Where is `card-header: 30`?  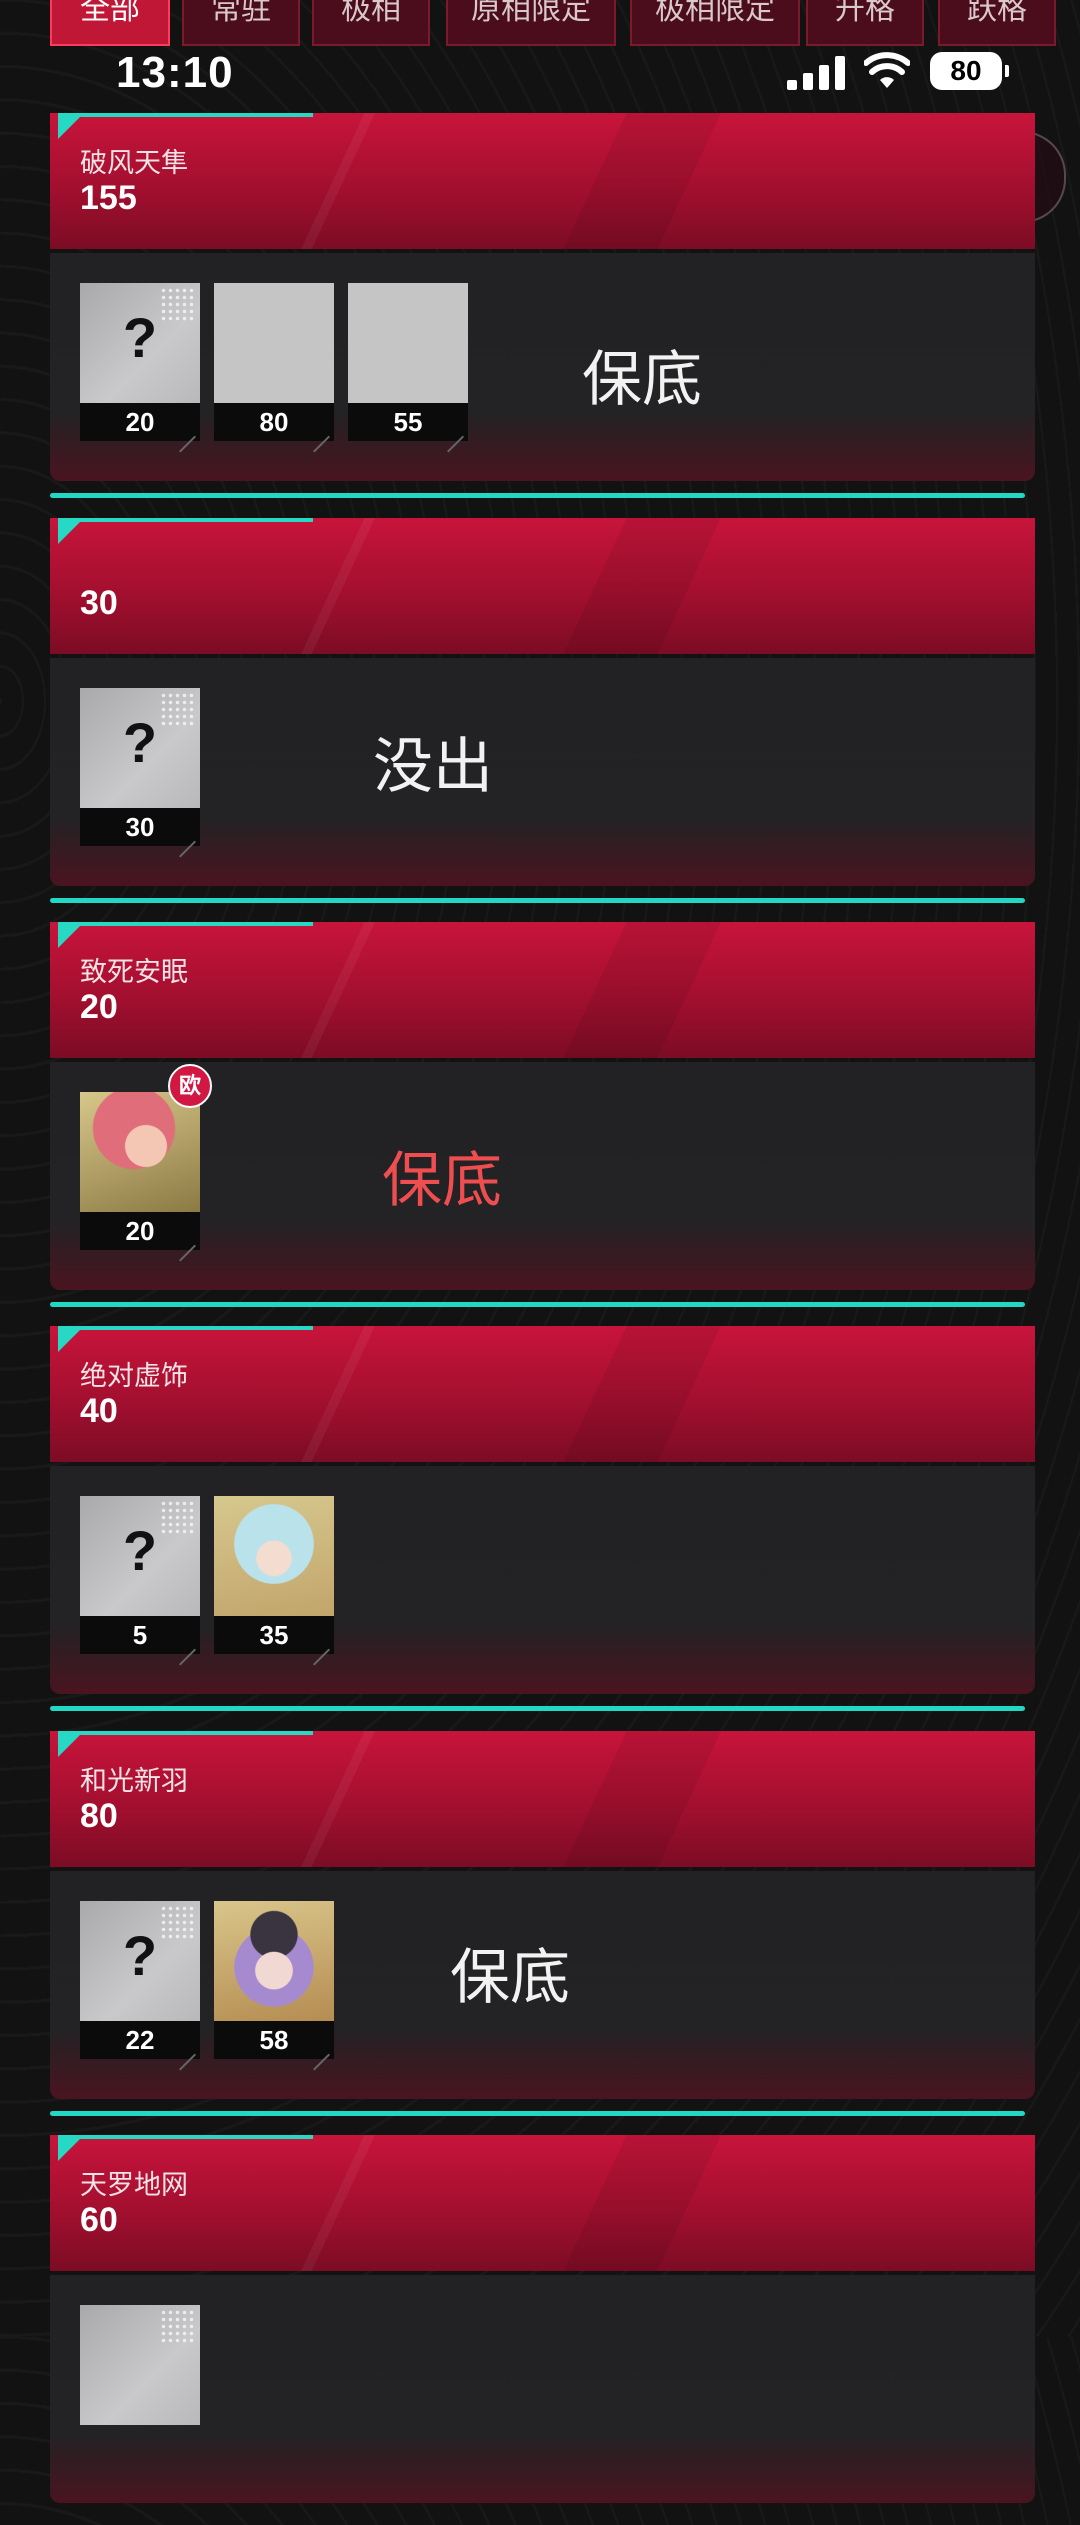 card-header: 30 is located at coordinates (542, 586).